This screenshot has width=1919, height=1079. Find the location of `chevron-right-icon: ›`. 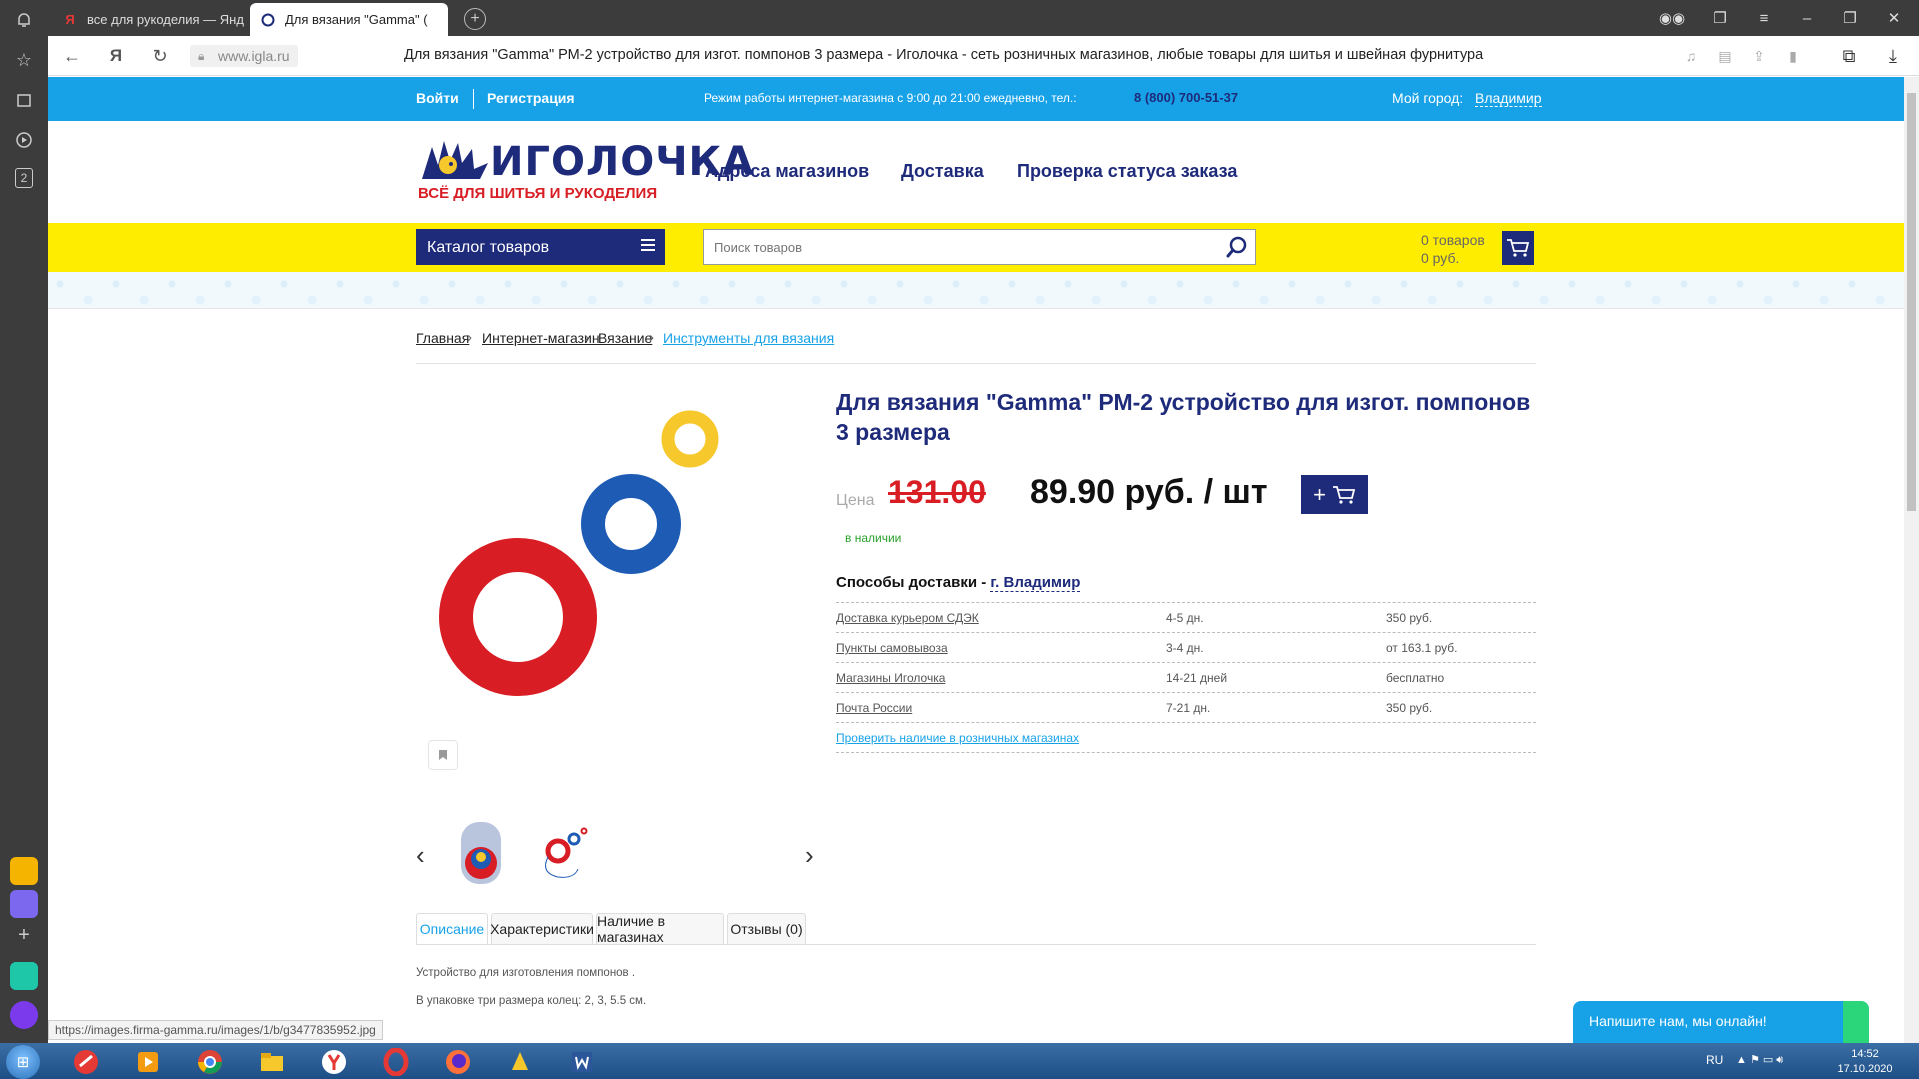

chevron-right-icon: › is located at coordinates (651, 337).